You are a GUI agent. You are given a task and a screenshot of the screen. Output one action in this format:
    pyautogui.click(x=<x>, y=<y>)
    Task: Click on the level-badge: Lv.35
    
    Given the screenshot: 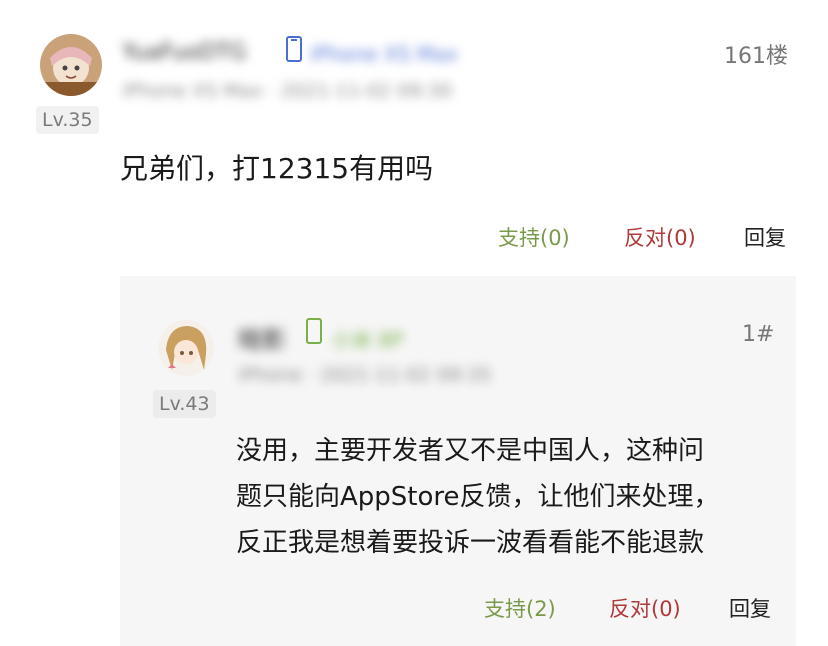 What is the action you would take?
    pyautogui.click(x=67, y=120)
    